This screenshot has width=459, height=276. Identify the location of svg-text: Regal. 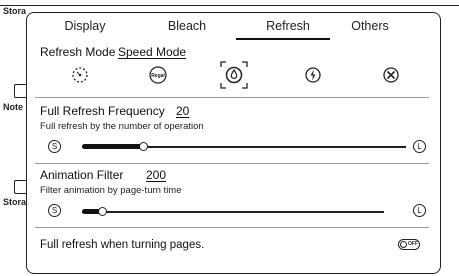
(158, 76).